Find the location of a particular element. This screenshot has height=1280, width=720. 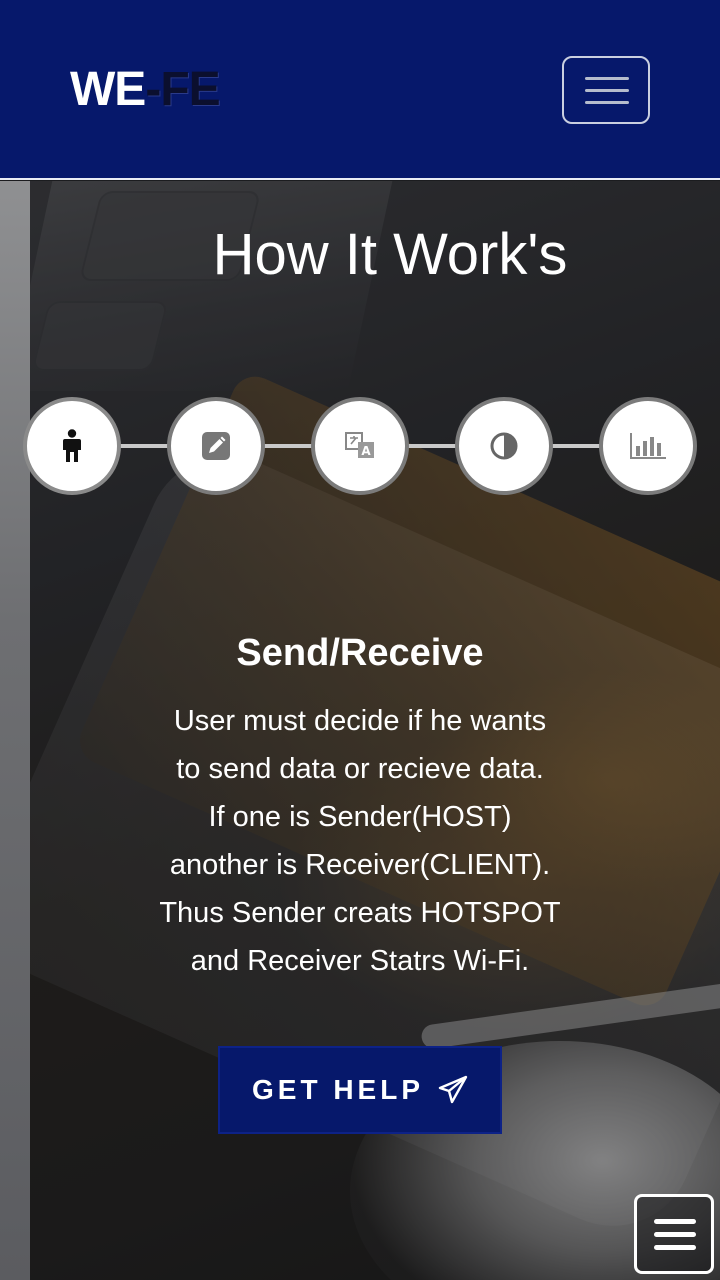

get-help-label: GET HELP is located at coordinates (337, 1089).